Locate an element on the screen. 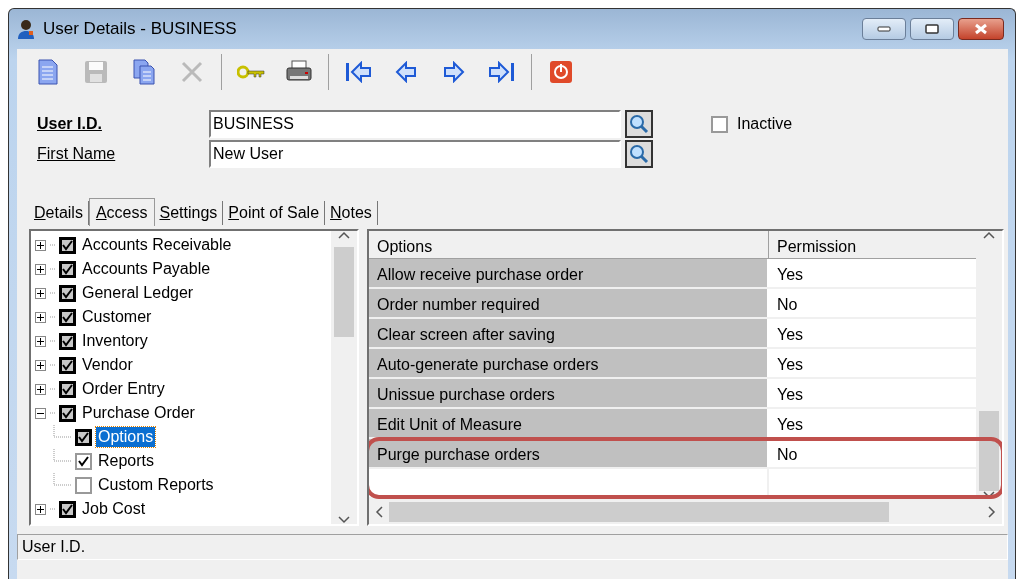 The image size is (1021, 579). table-row: Auto-generate purchase orders Yes is located at coordinates (672, 364).